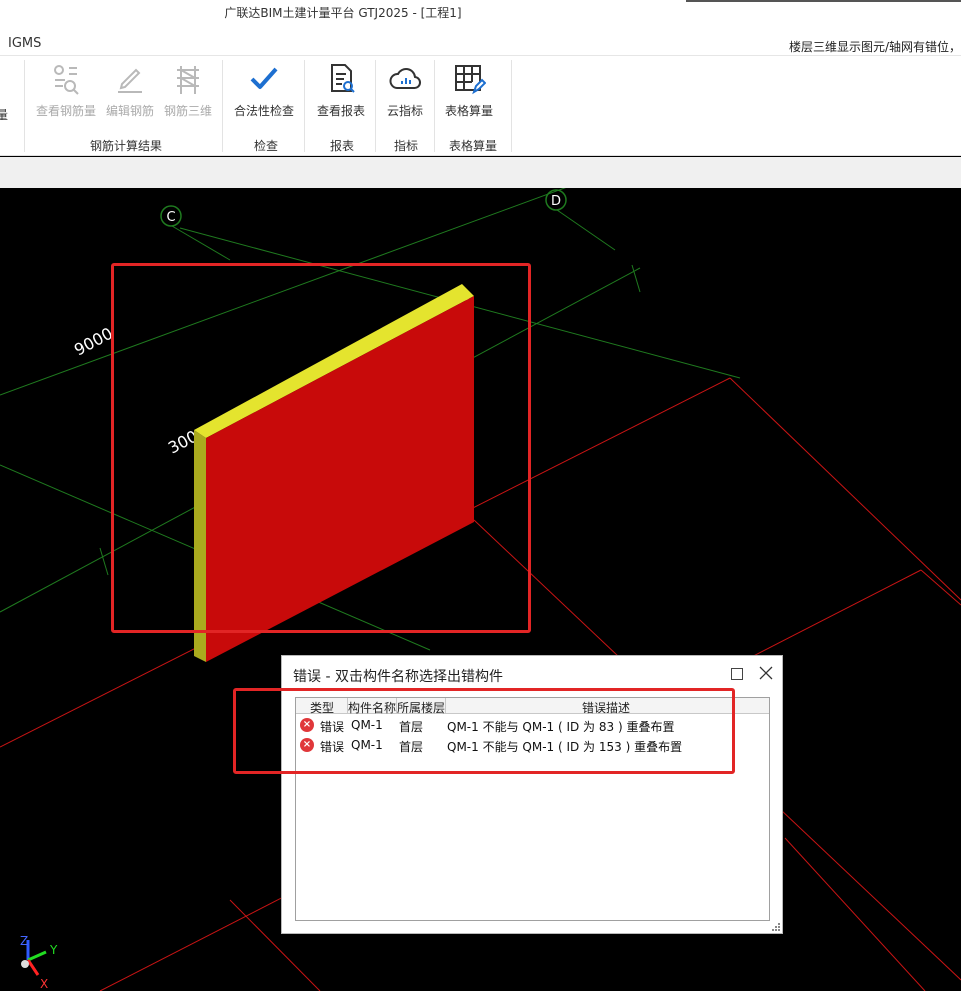 This screenshot has height=991, width=961. What do you see at coordinates (342, 146) in the screenshot?
I see `group-label-report: 报表` at bounding box center [342, 146].